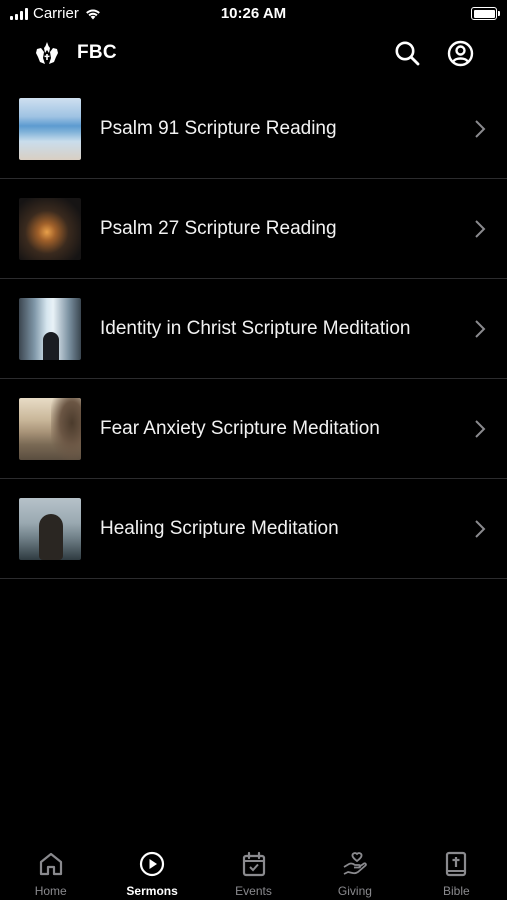 The height and width of the screenshot is (900, 507). I want to click on list-item: Psalm 27 Scripture Reading, so click(253, 229).